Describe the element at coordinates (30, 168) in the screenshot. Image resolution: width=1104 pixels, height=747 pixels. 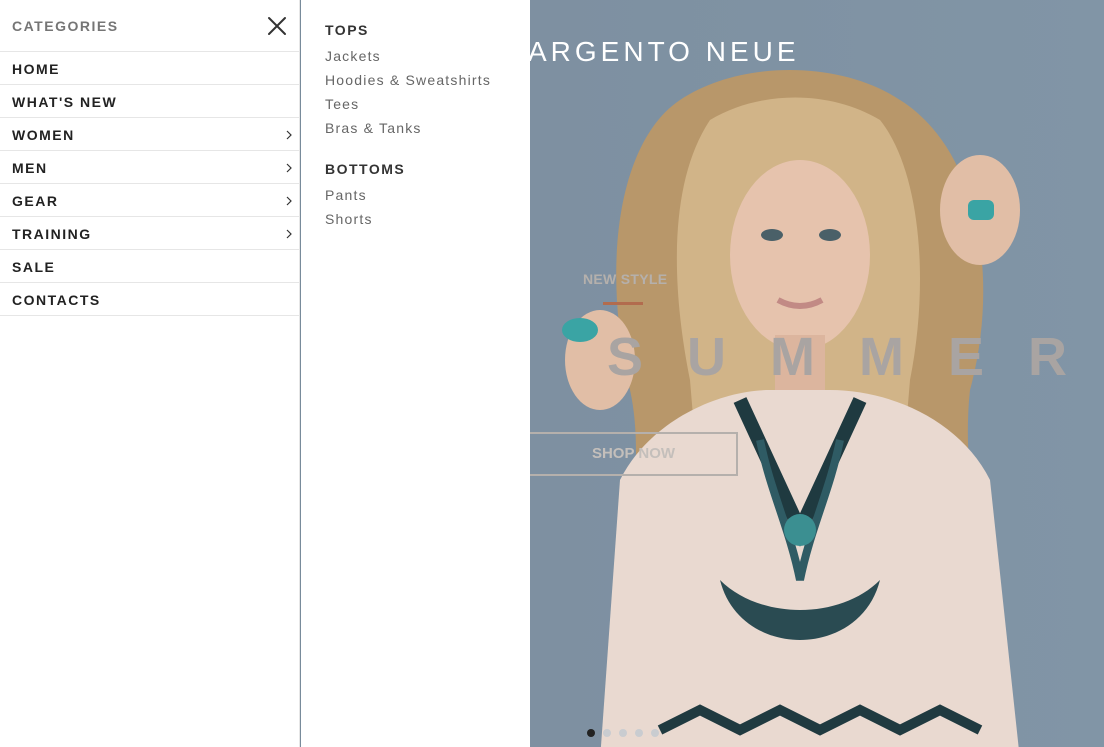
I see `menu-item-label: MEN` at that location.